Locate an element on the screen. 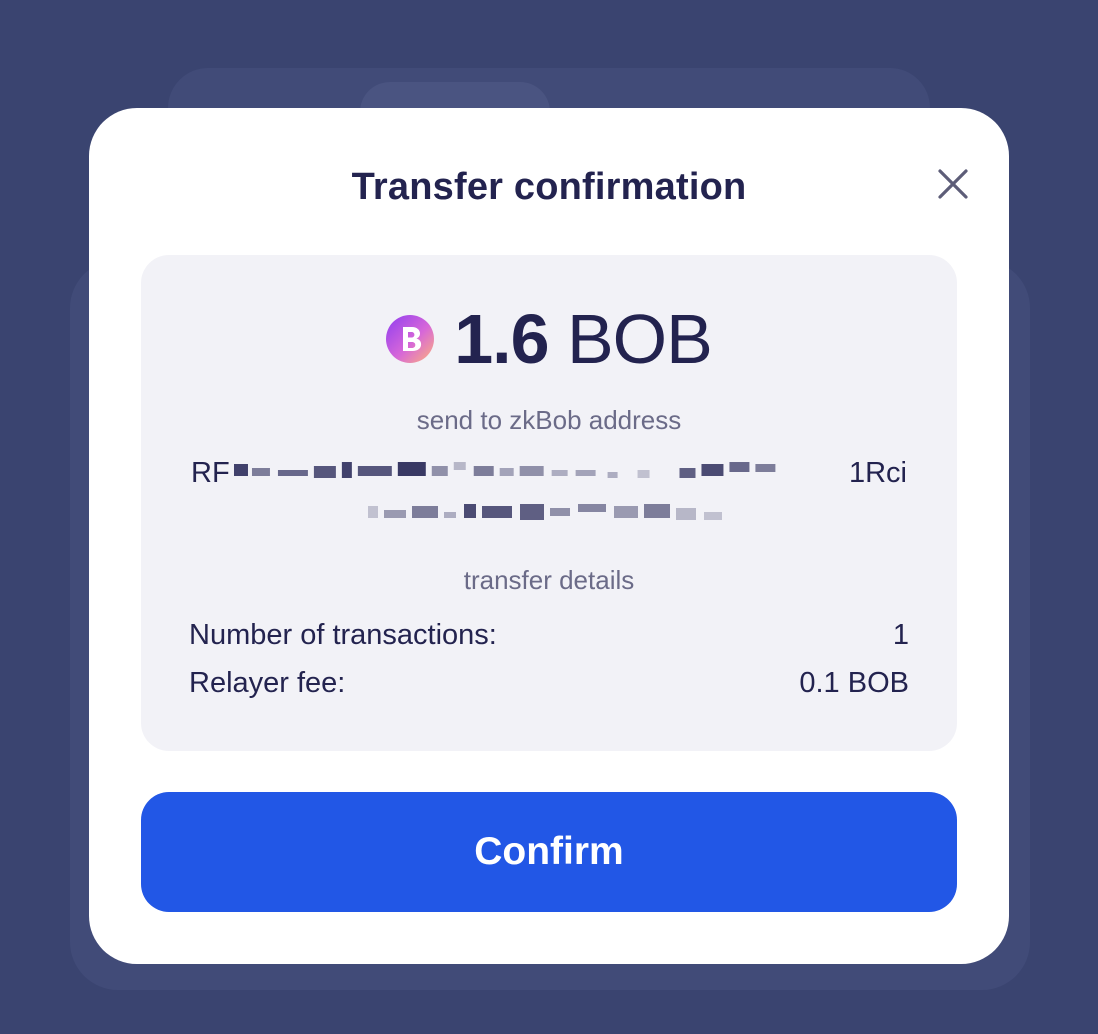 The height and width of the screenshot is (1034, 1098). transfer-details-label: transfer details is located at coordinates (549, 580).